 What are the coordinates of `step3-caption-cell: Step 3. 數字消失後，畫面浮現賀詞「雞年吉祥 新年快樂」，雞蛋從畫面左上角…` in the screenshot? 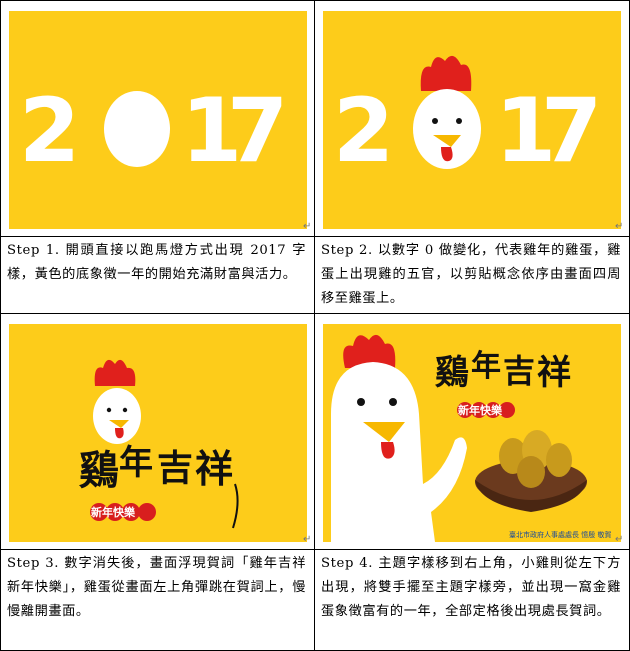 It's located at (157, 600).